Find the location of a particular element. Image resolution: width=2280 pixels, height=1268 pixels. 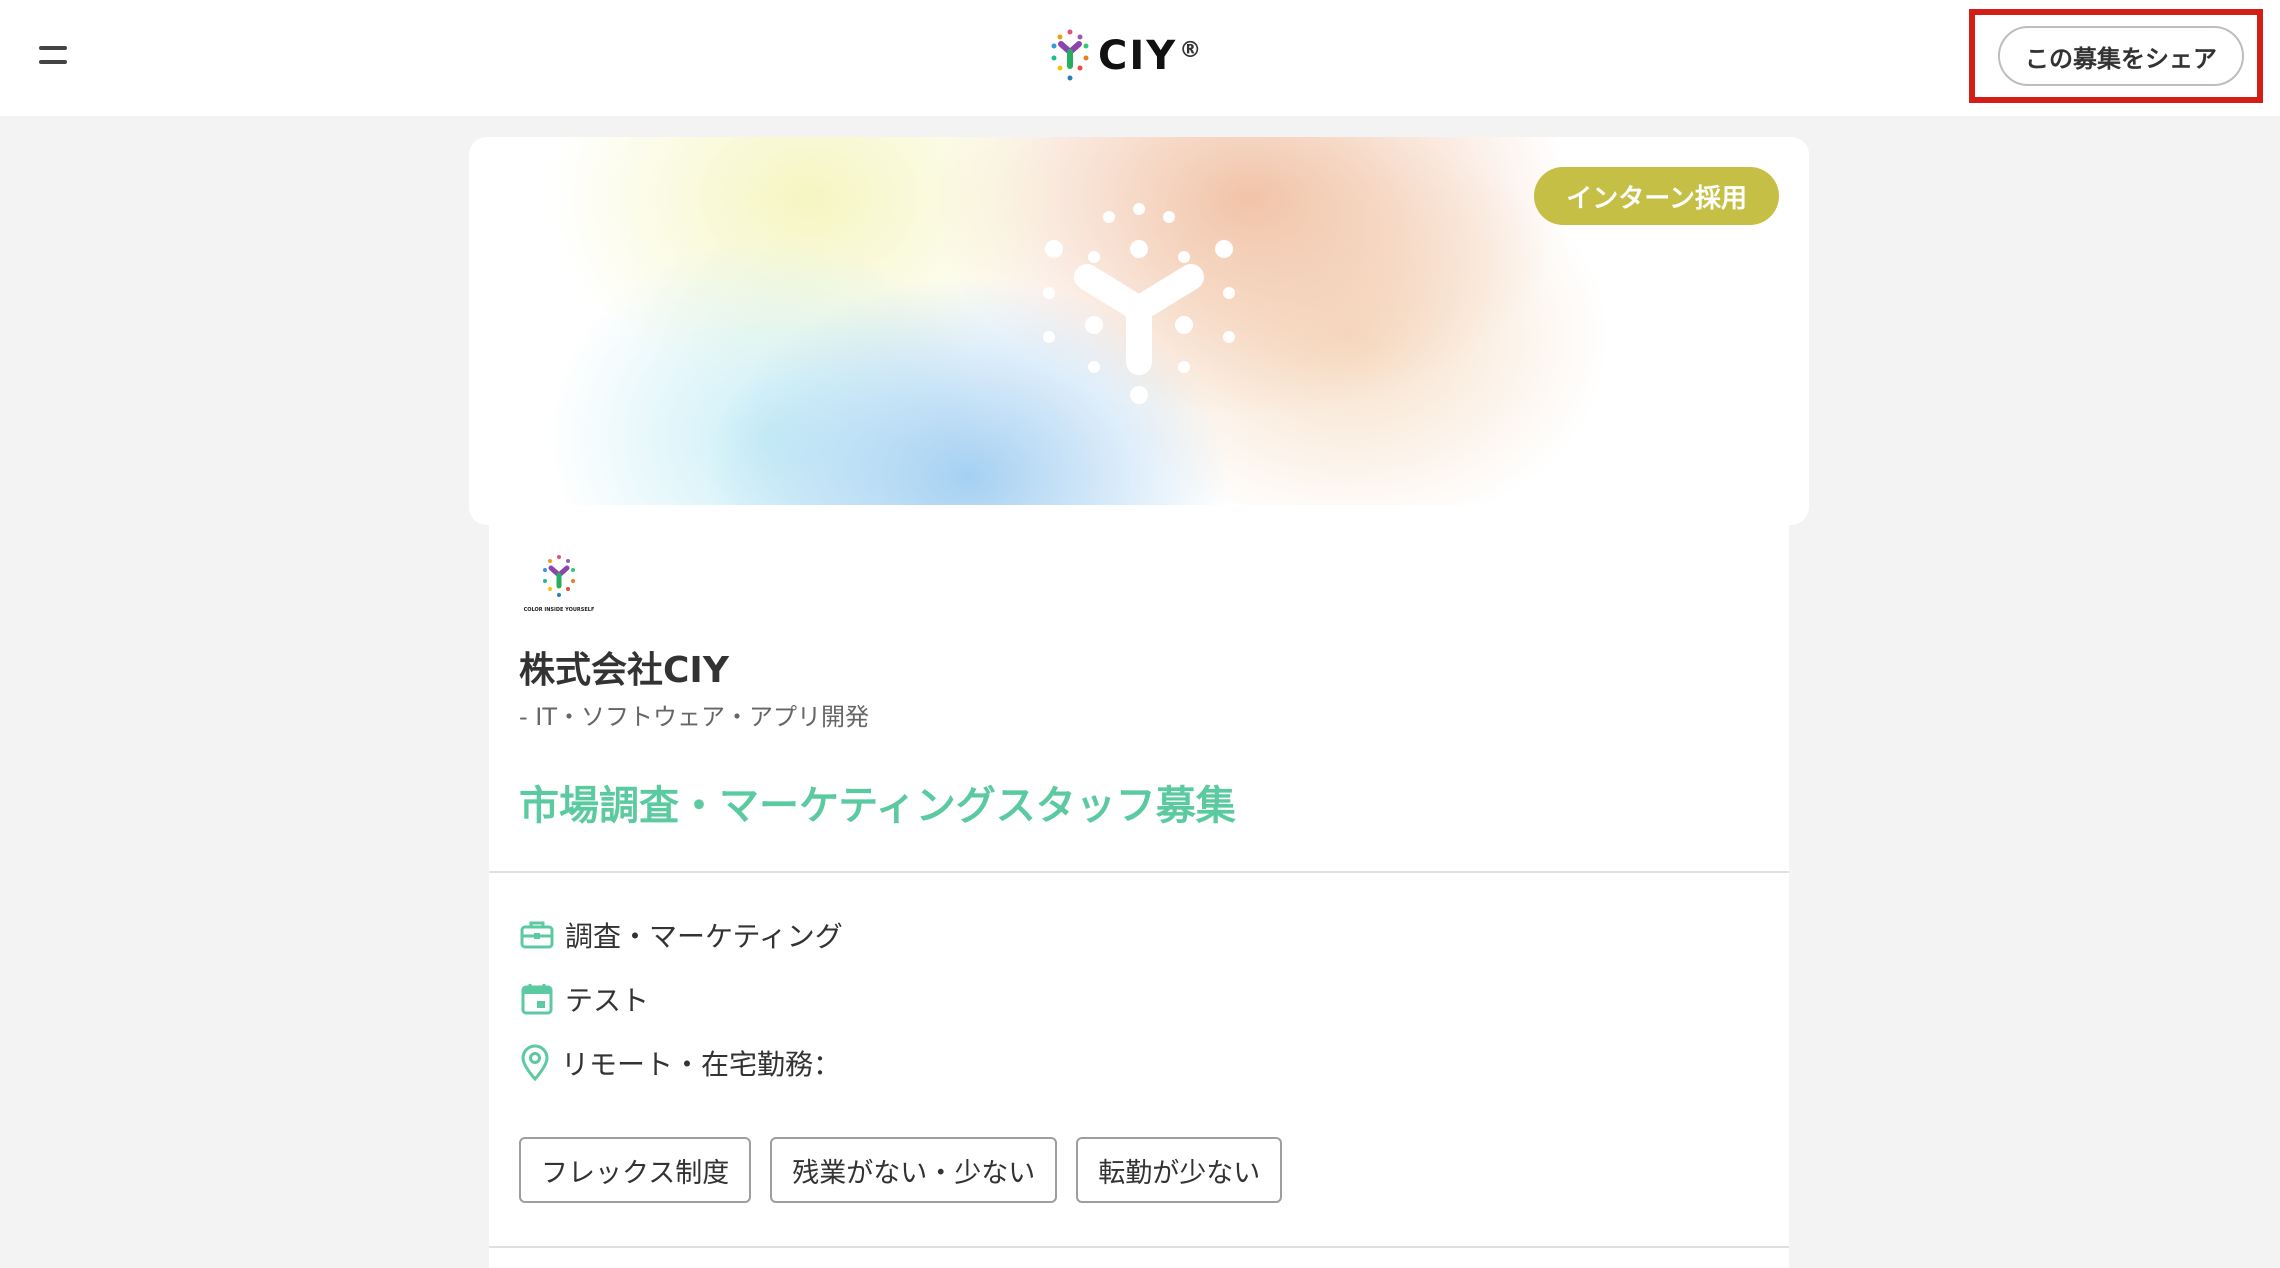

job-location-row: リモート・在宅勤務： is located at coordinates (680, 1063).